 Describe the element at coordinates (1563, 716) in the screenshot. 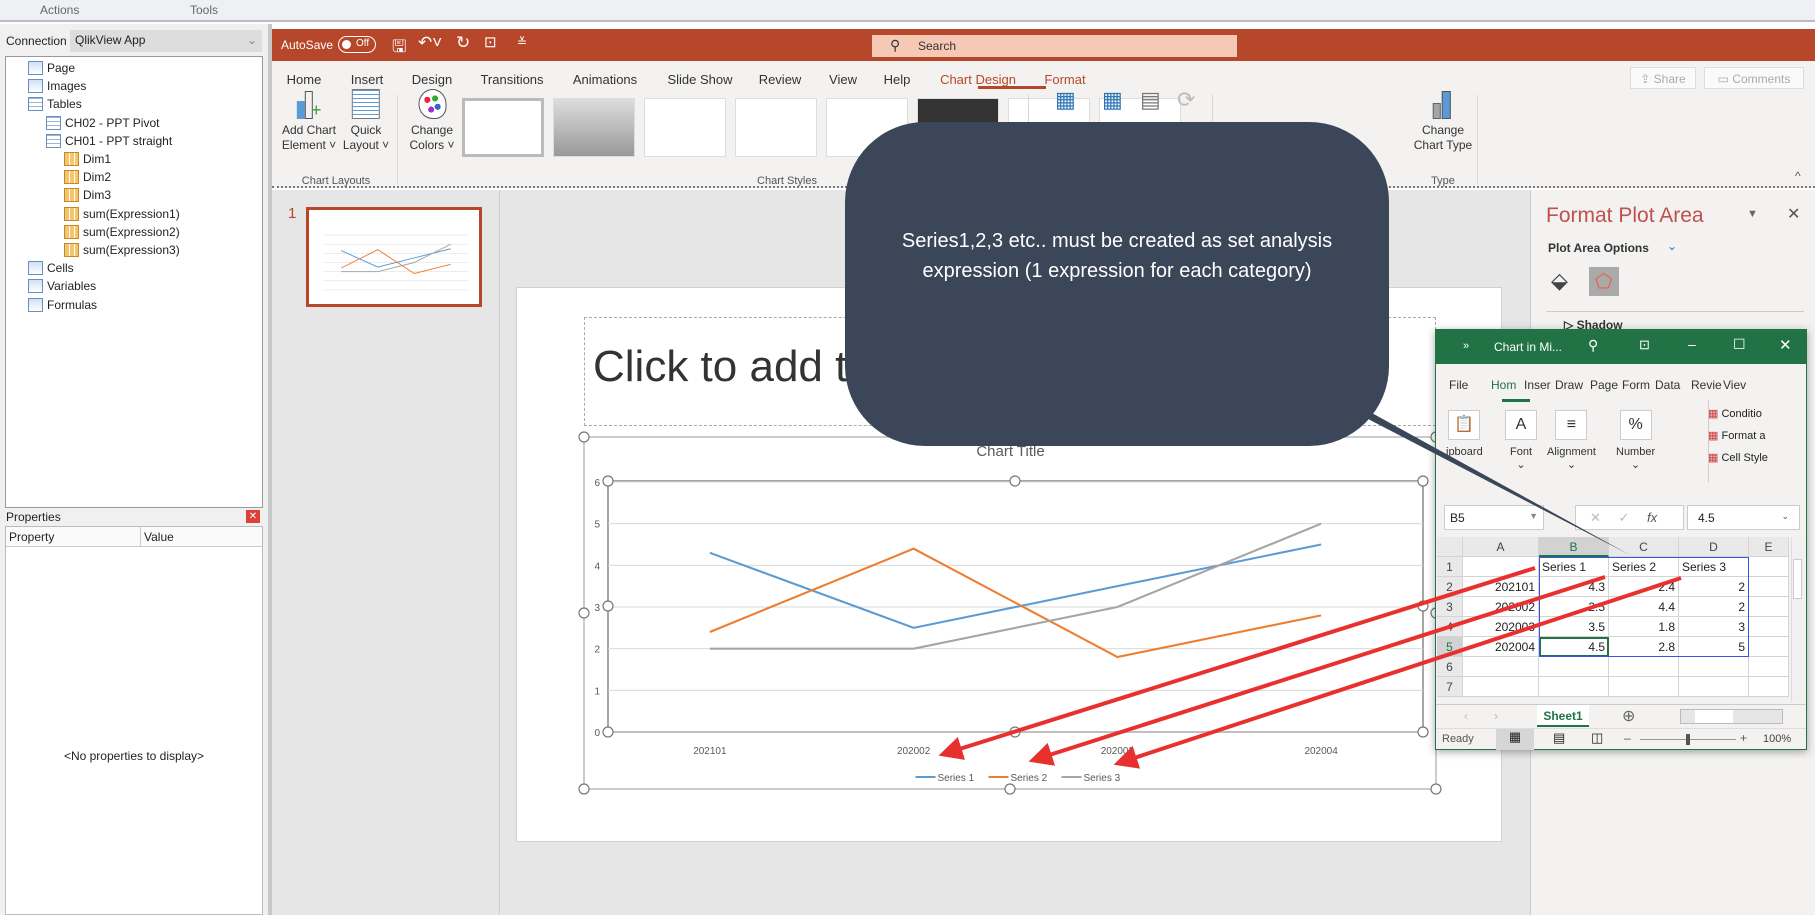

I see `sheet-tab: Sheet1` at that location.